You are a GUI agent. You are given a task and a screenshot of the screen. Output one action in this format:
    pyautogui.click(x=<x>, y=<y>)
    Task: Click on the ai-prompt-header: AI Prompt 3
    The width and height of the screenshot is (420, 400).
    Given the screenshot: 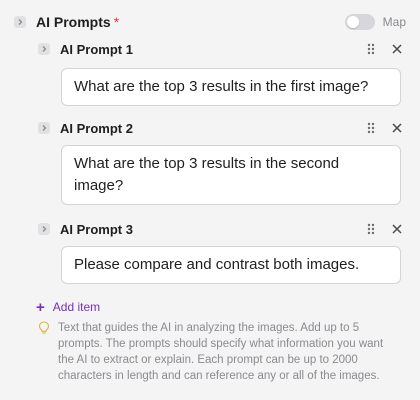 What is the action you would take?
    pyautogui.click(x=220, y=229)
    